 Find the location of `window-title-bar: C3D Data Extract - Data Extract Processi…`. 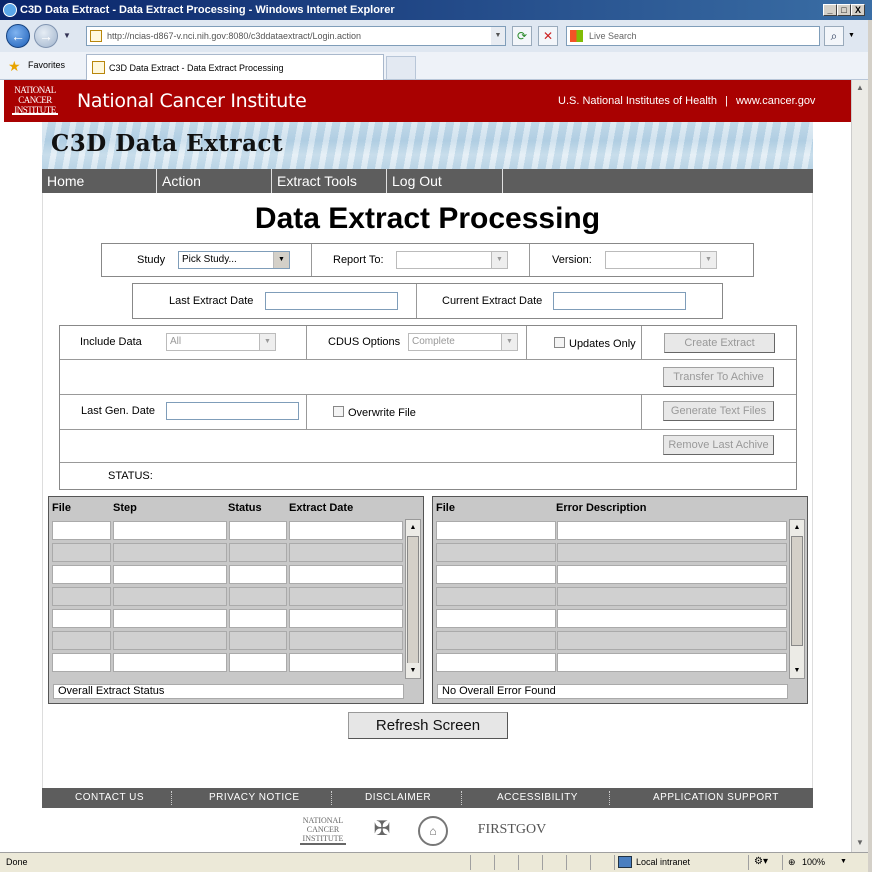

window-title-bar: C3D Data Extract - Data Extract Processi… is located at coordinates (436, 10).